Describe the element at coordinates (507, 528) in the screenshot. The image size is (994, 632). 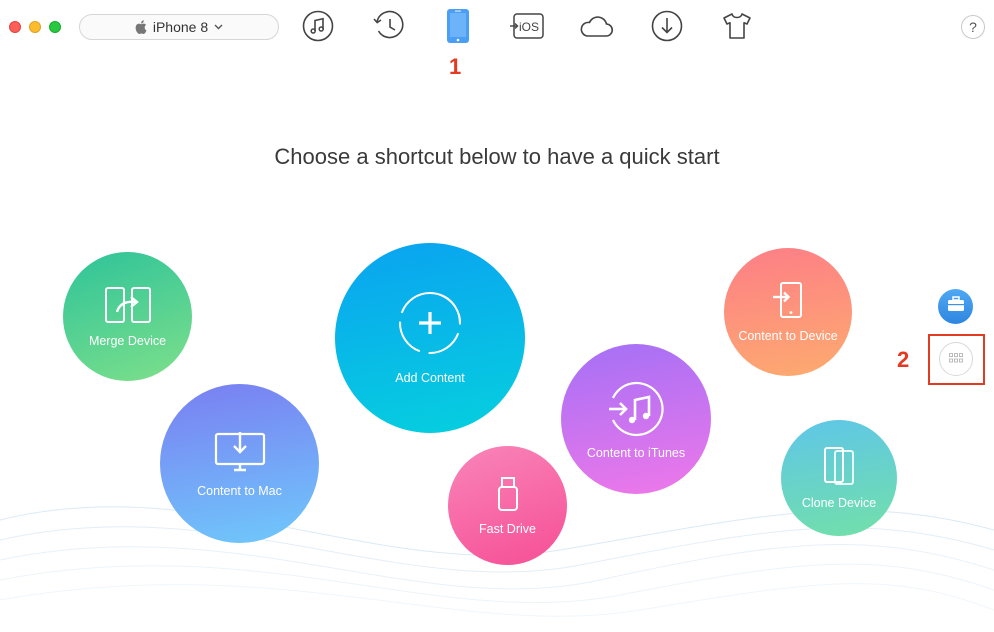
I see `fast-drive-label: Fast Drive` at that location.